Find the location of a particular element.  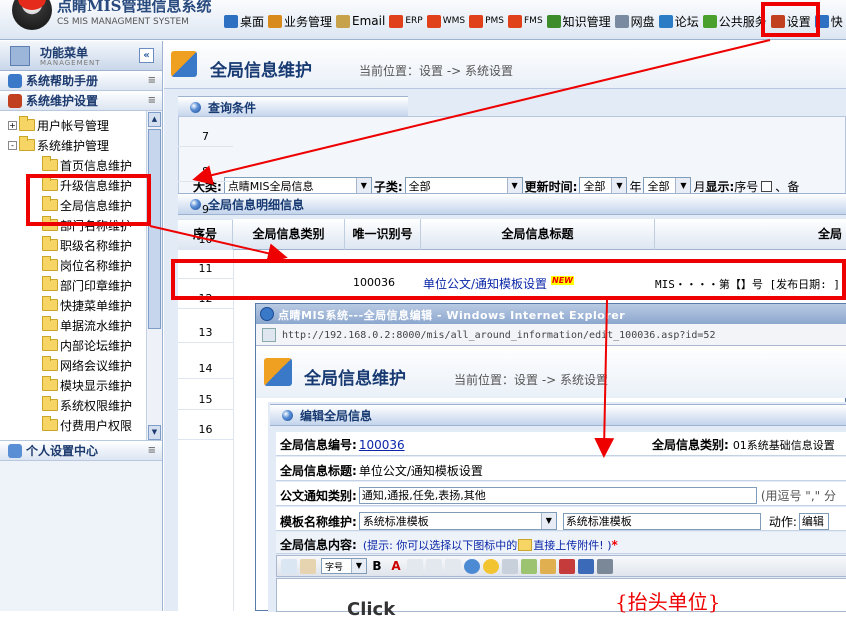

table-icon is located at coordinates (586, 566).